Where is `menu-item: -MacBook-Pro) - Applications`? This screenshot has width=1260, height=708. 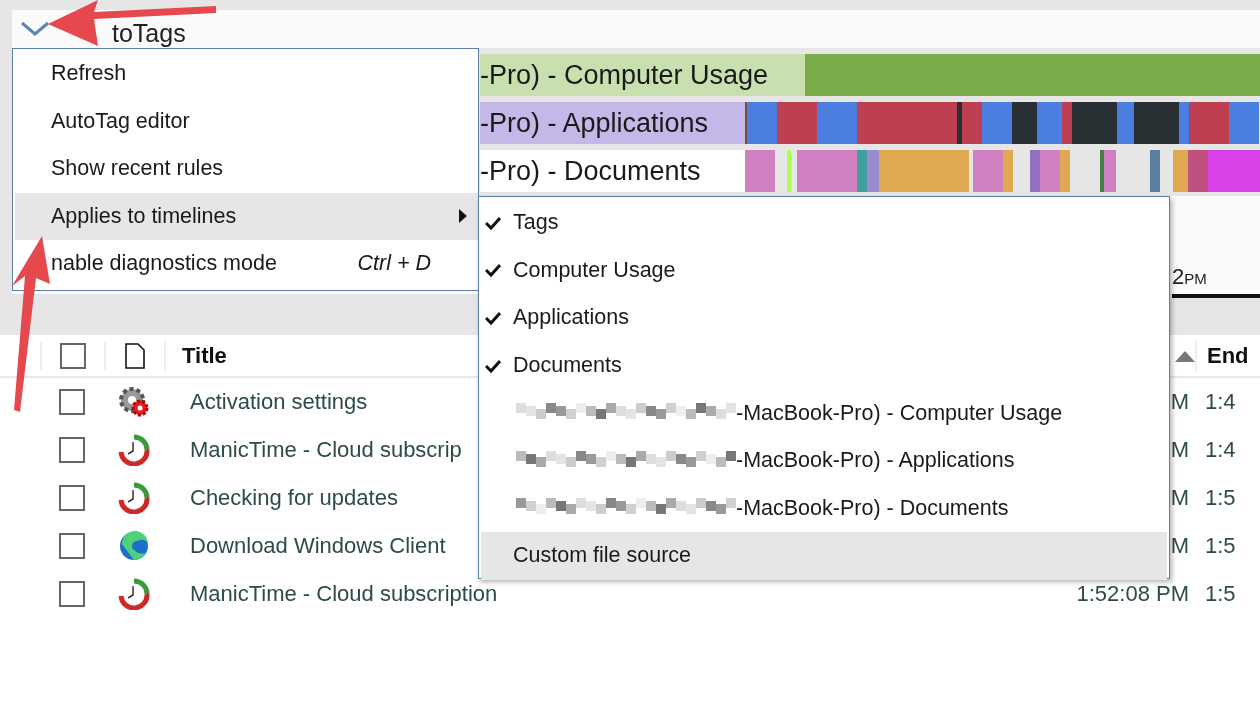 menu-item: -MacBook-Pro) - Applications is located at coordinates (824, 460).